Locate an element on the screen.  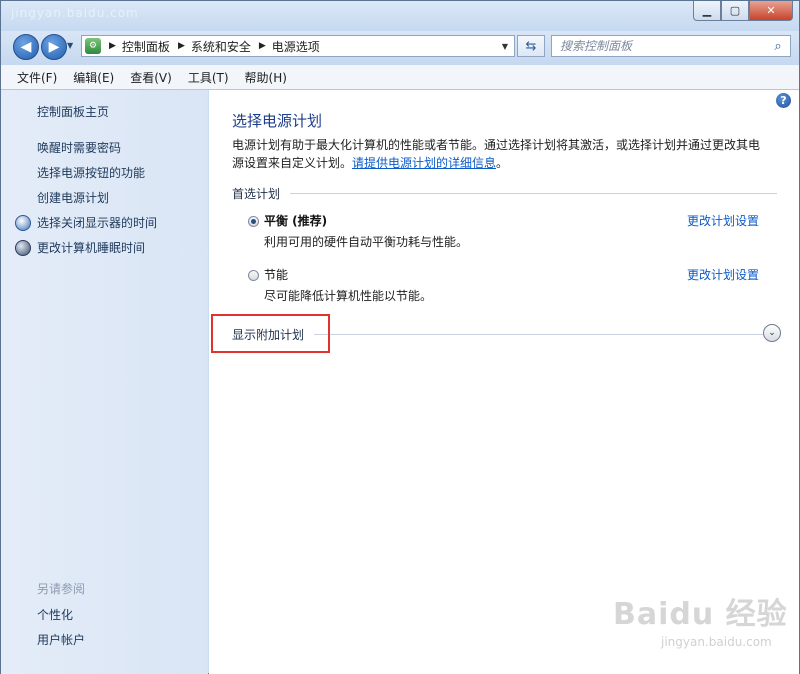
plan-balanced-name: 平衡 (推荐) is located at coordinates (295, 220).